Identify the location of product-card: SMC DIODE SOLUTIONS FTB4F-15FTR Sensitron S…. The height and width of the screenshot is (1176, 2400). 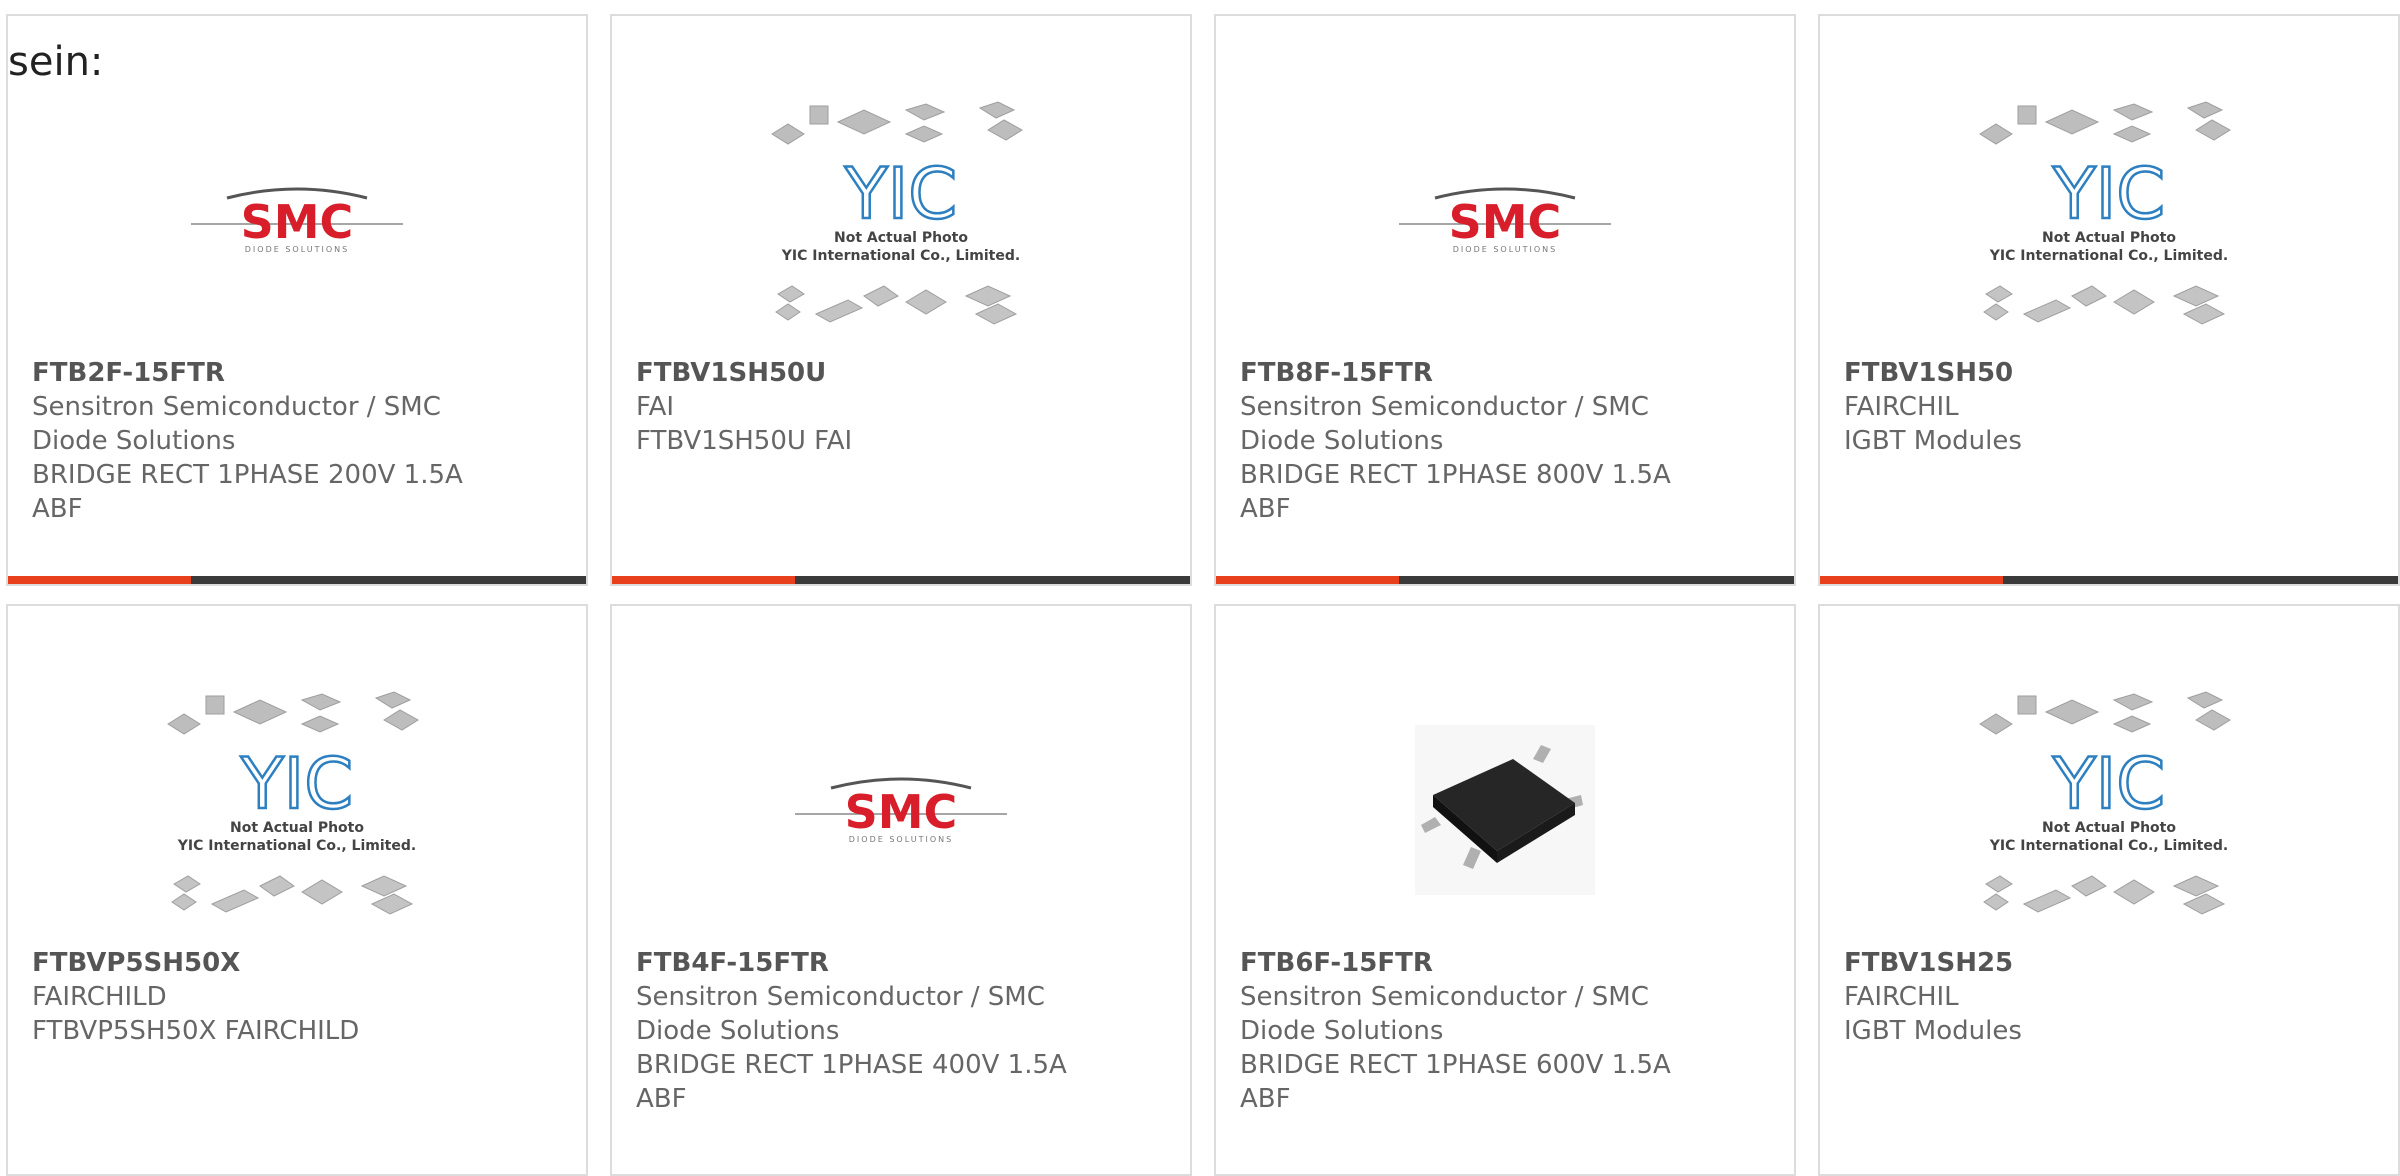
(901, 890).